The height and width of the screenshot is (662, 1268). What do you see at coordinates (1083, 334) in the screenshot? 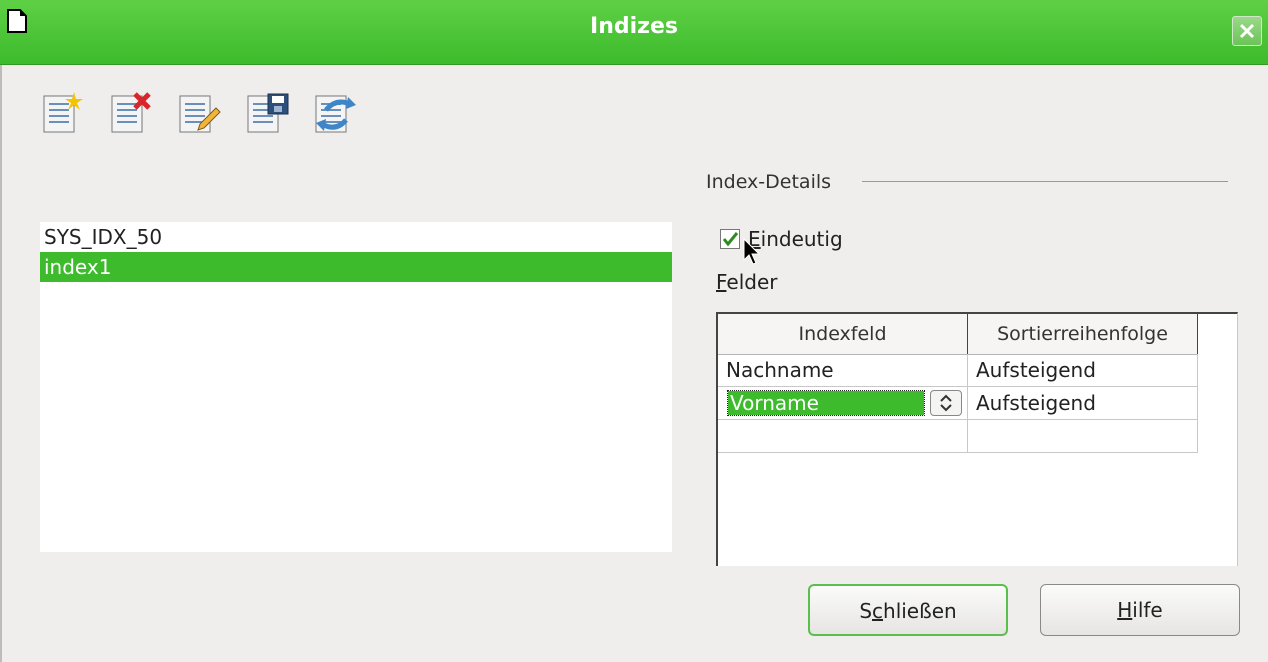
I see `column-header-sortierreihenfolge: Sortierreihenfolge` at bounding box center [1083, 334].